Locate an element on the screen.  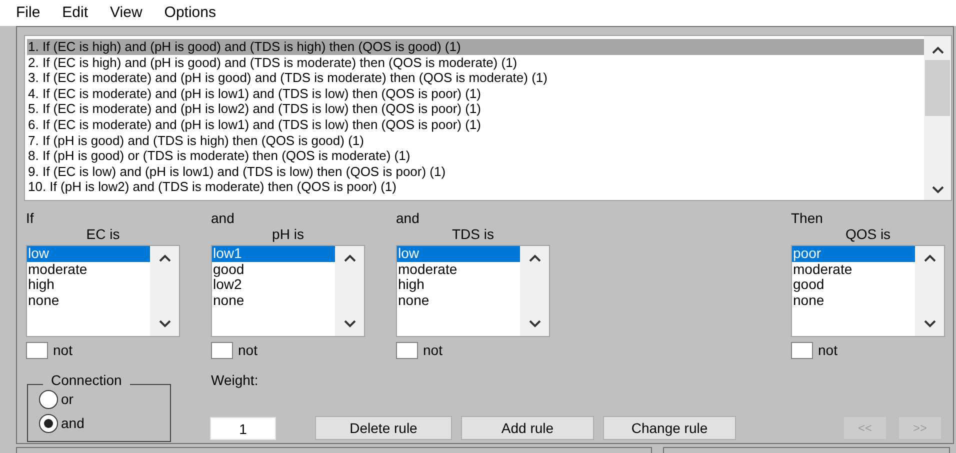
weight-label: Weight: is located at coordinates (234, 380).